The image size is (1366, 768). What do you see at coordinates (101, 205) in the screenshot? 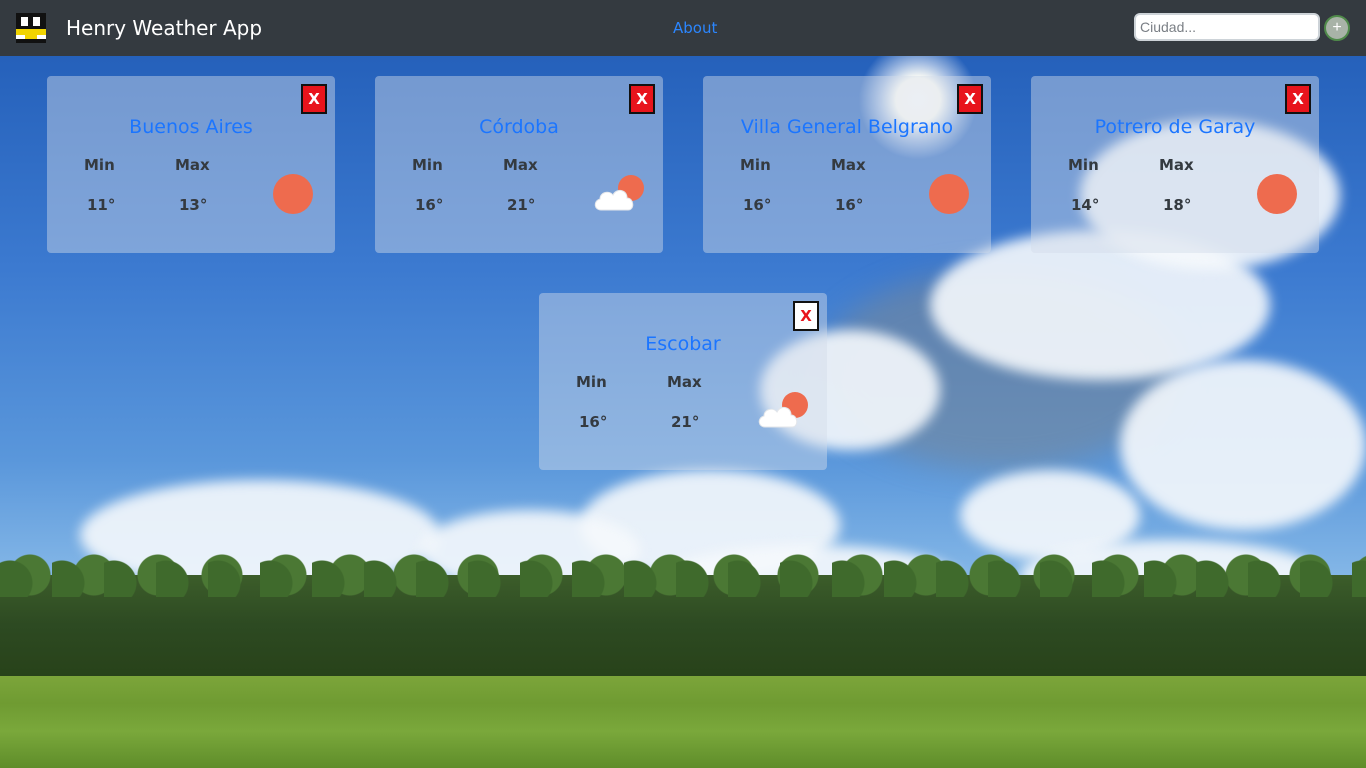
I see `min-temperature: 11°` at bounding box center [101, 205].